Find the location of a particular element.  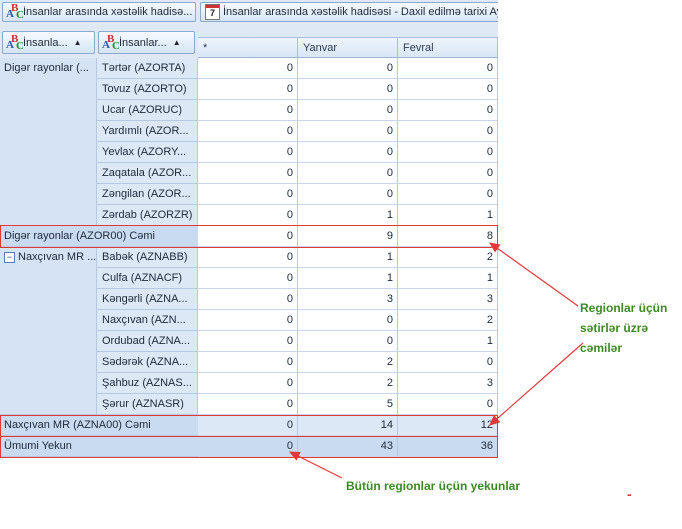

arrow-to-diger-total is located at coordinates (534, 274).